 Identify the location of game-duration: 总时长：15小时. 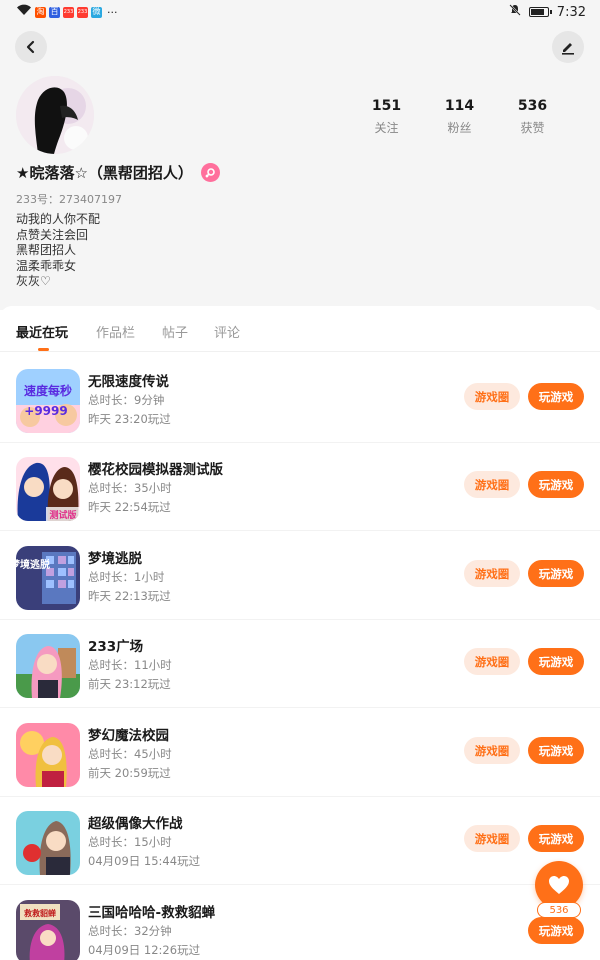
(130, 842).